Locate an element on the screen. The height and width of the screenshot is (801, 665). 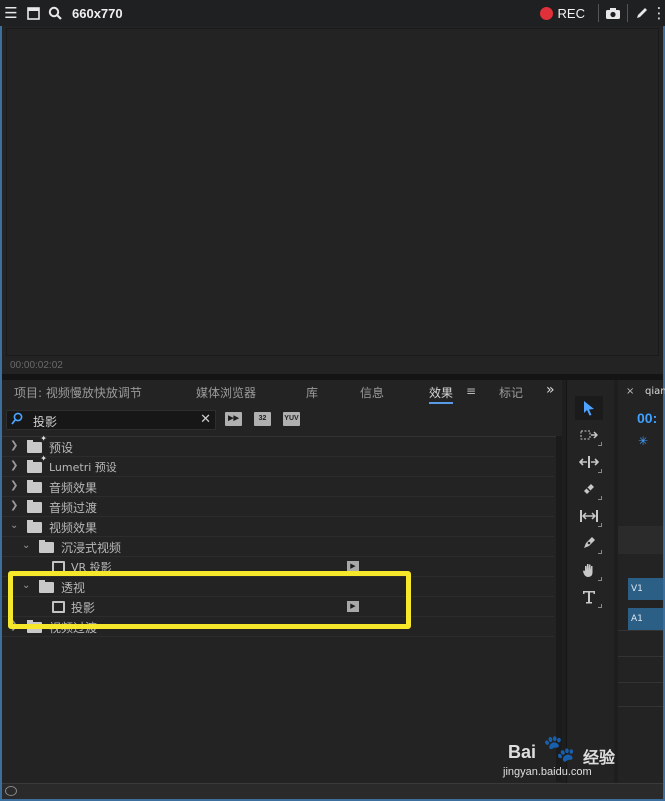
timeline-timecode: 00: is located at coordinates (647, 418).